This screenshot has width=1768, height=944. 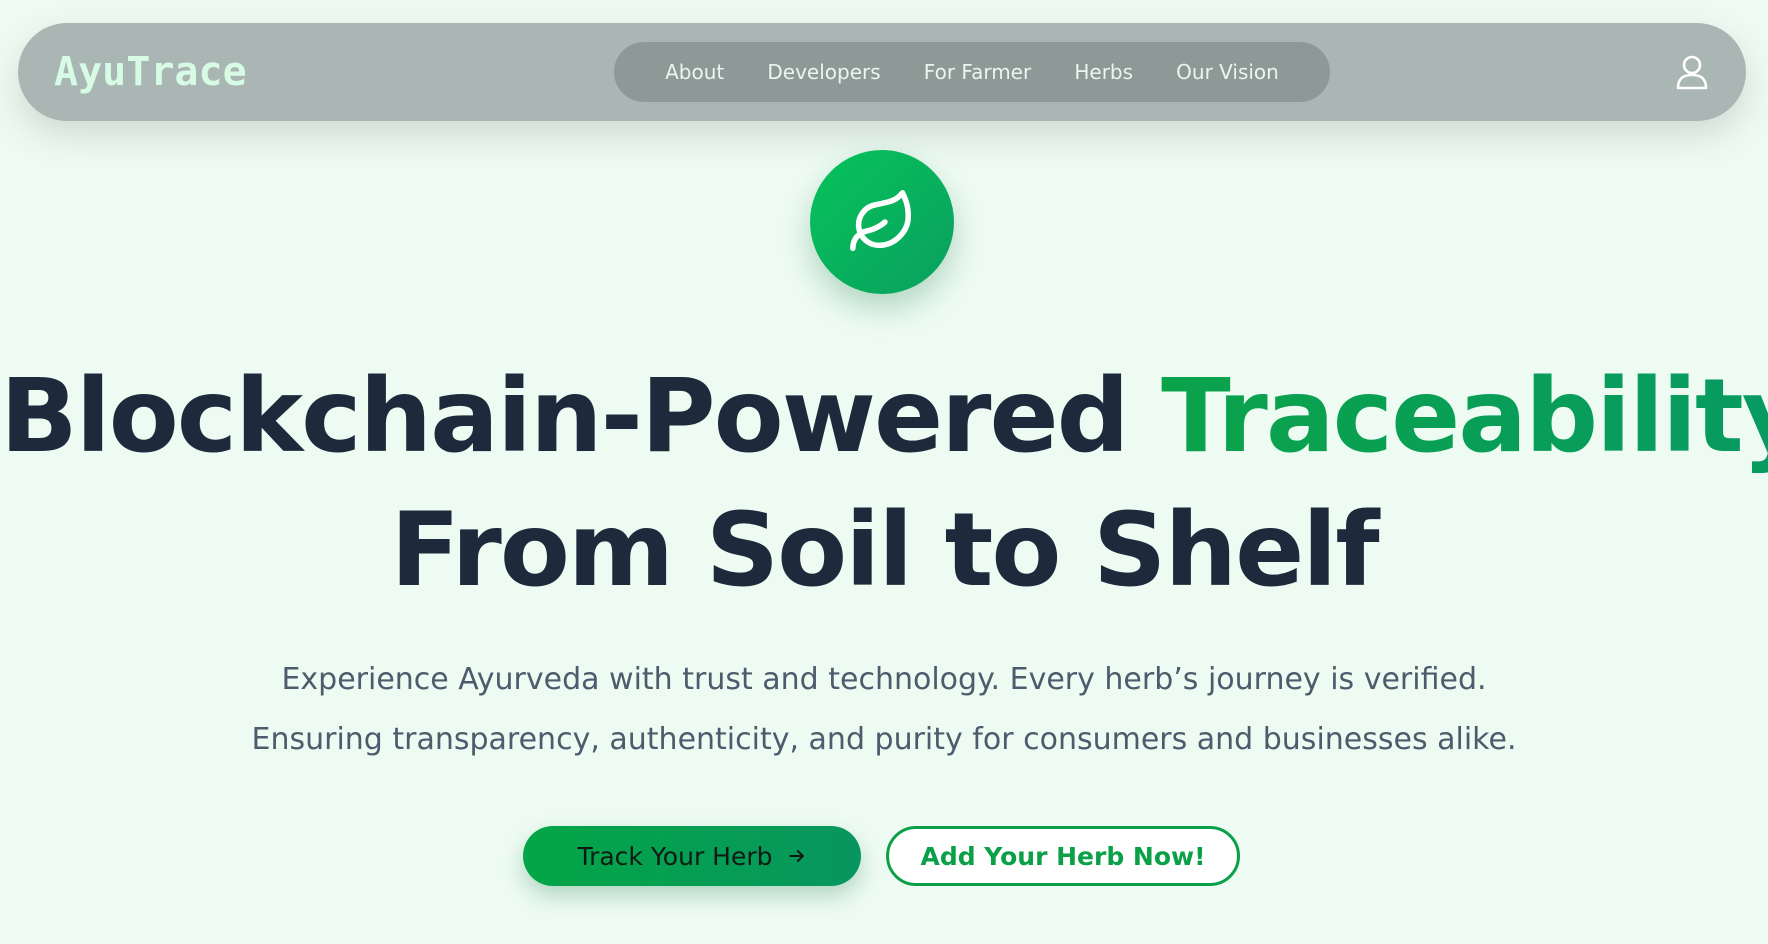 What do you see at coordinates (694, 72) in the screenshot?
I see `nav-link-about: About` at bounding box center [694, 72].